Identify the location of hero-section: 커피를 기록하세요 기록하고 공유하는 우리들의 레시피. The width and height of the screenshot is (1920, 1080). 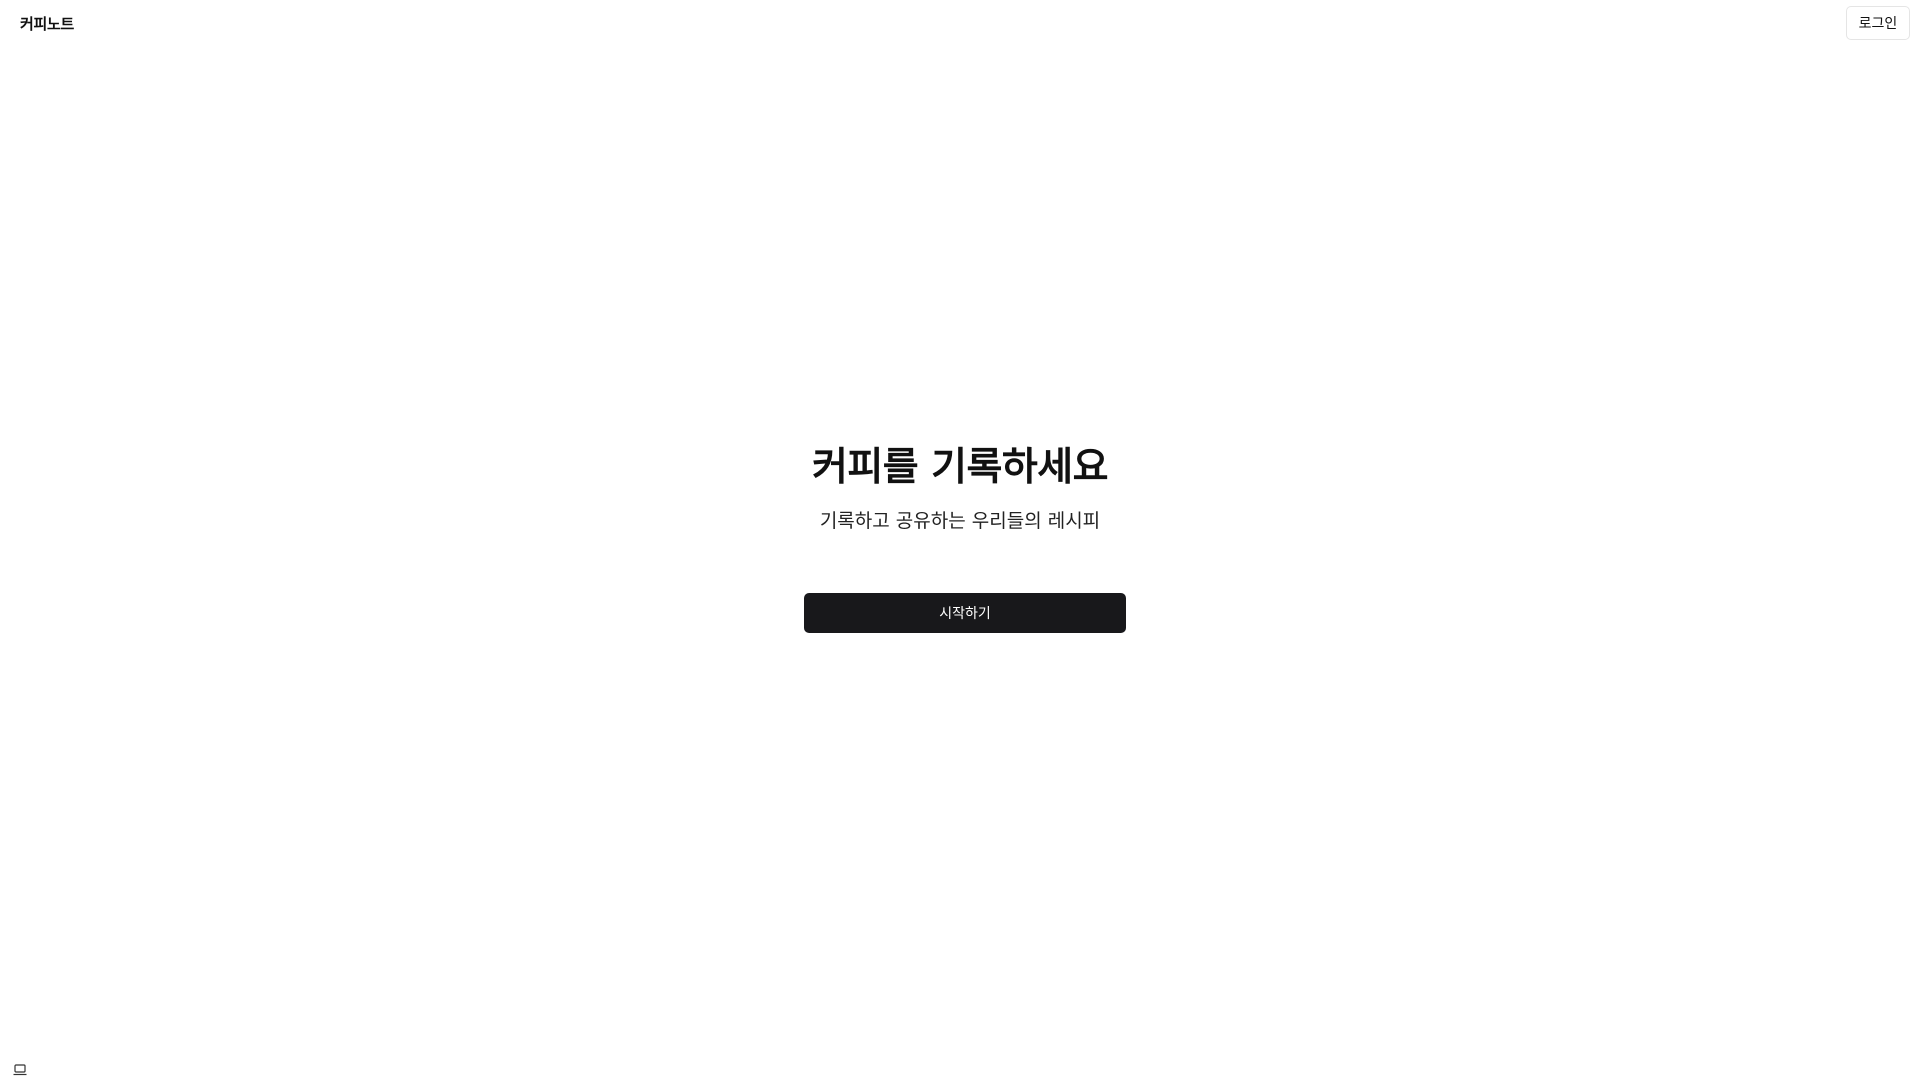
(960, 488).